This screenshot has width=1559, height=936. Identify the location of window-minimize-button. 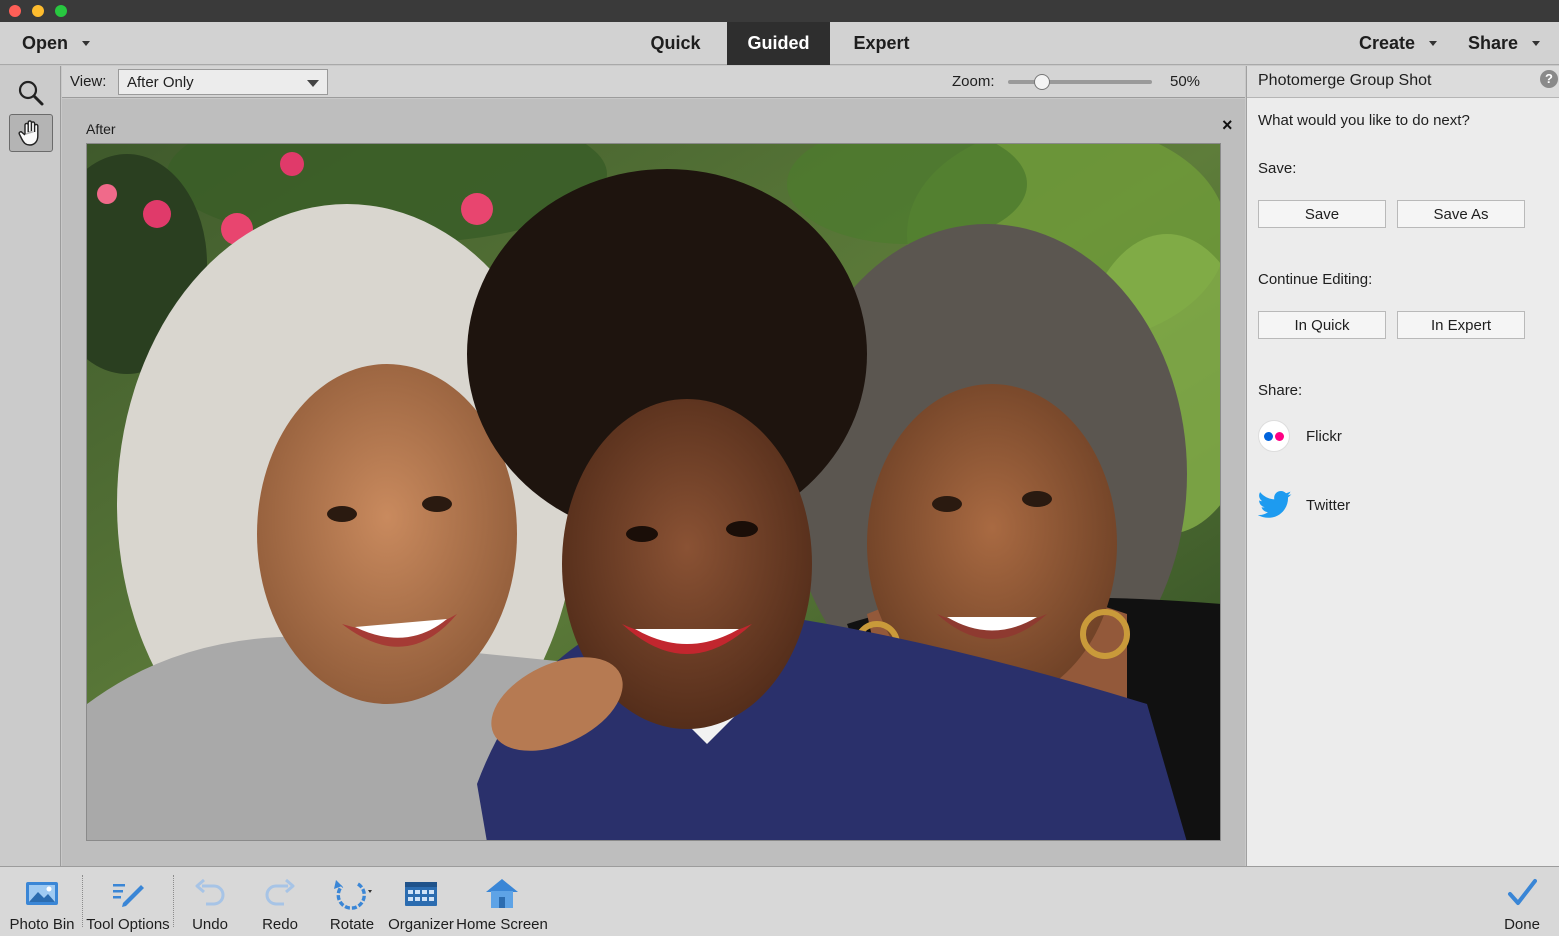
(38, 11).